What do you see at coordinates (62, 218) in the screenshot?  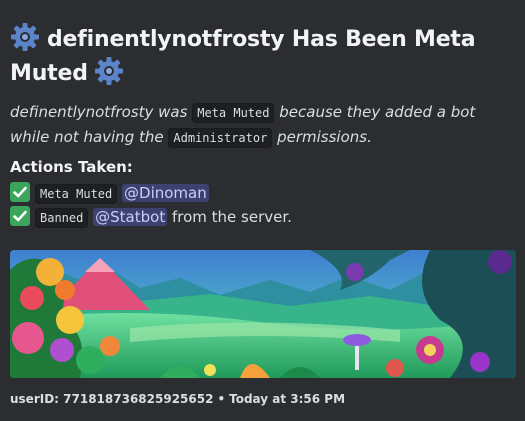 I see `action-code: Banned` at bounding box center [62, 218].